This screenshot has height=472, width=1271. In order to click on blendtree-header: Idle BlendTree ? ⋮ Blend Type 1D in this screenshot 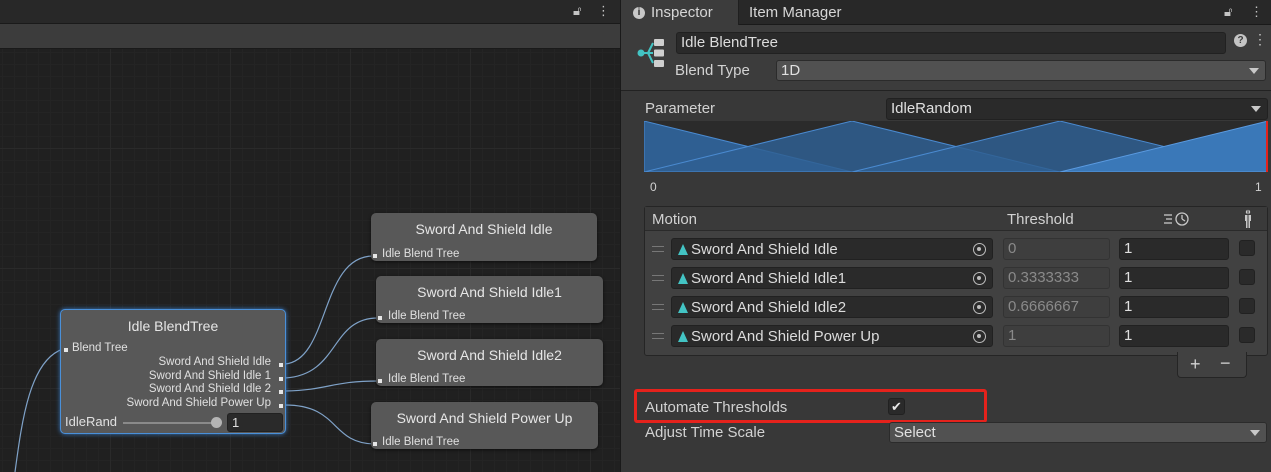, I will do `click(946, 58)`.